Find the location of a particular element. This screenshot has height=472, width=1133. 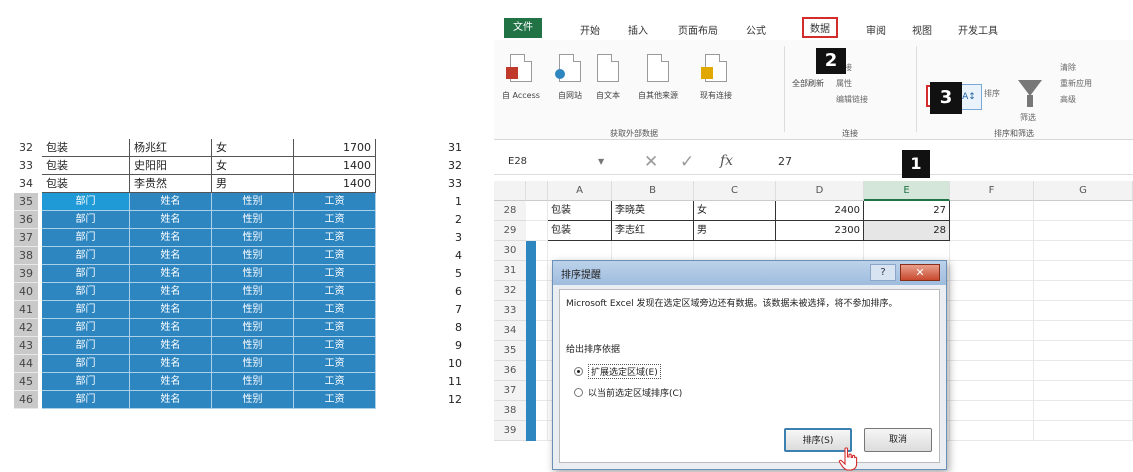

help-button: ? is located at coordinates (883, 272).